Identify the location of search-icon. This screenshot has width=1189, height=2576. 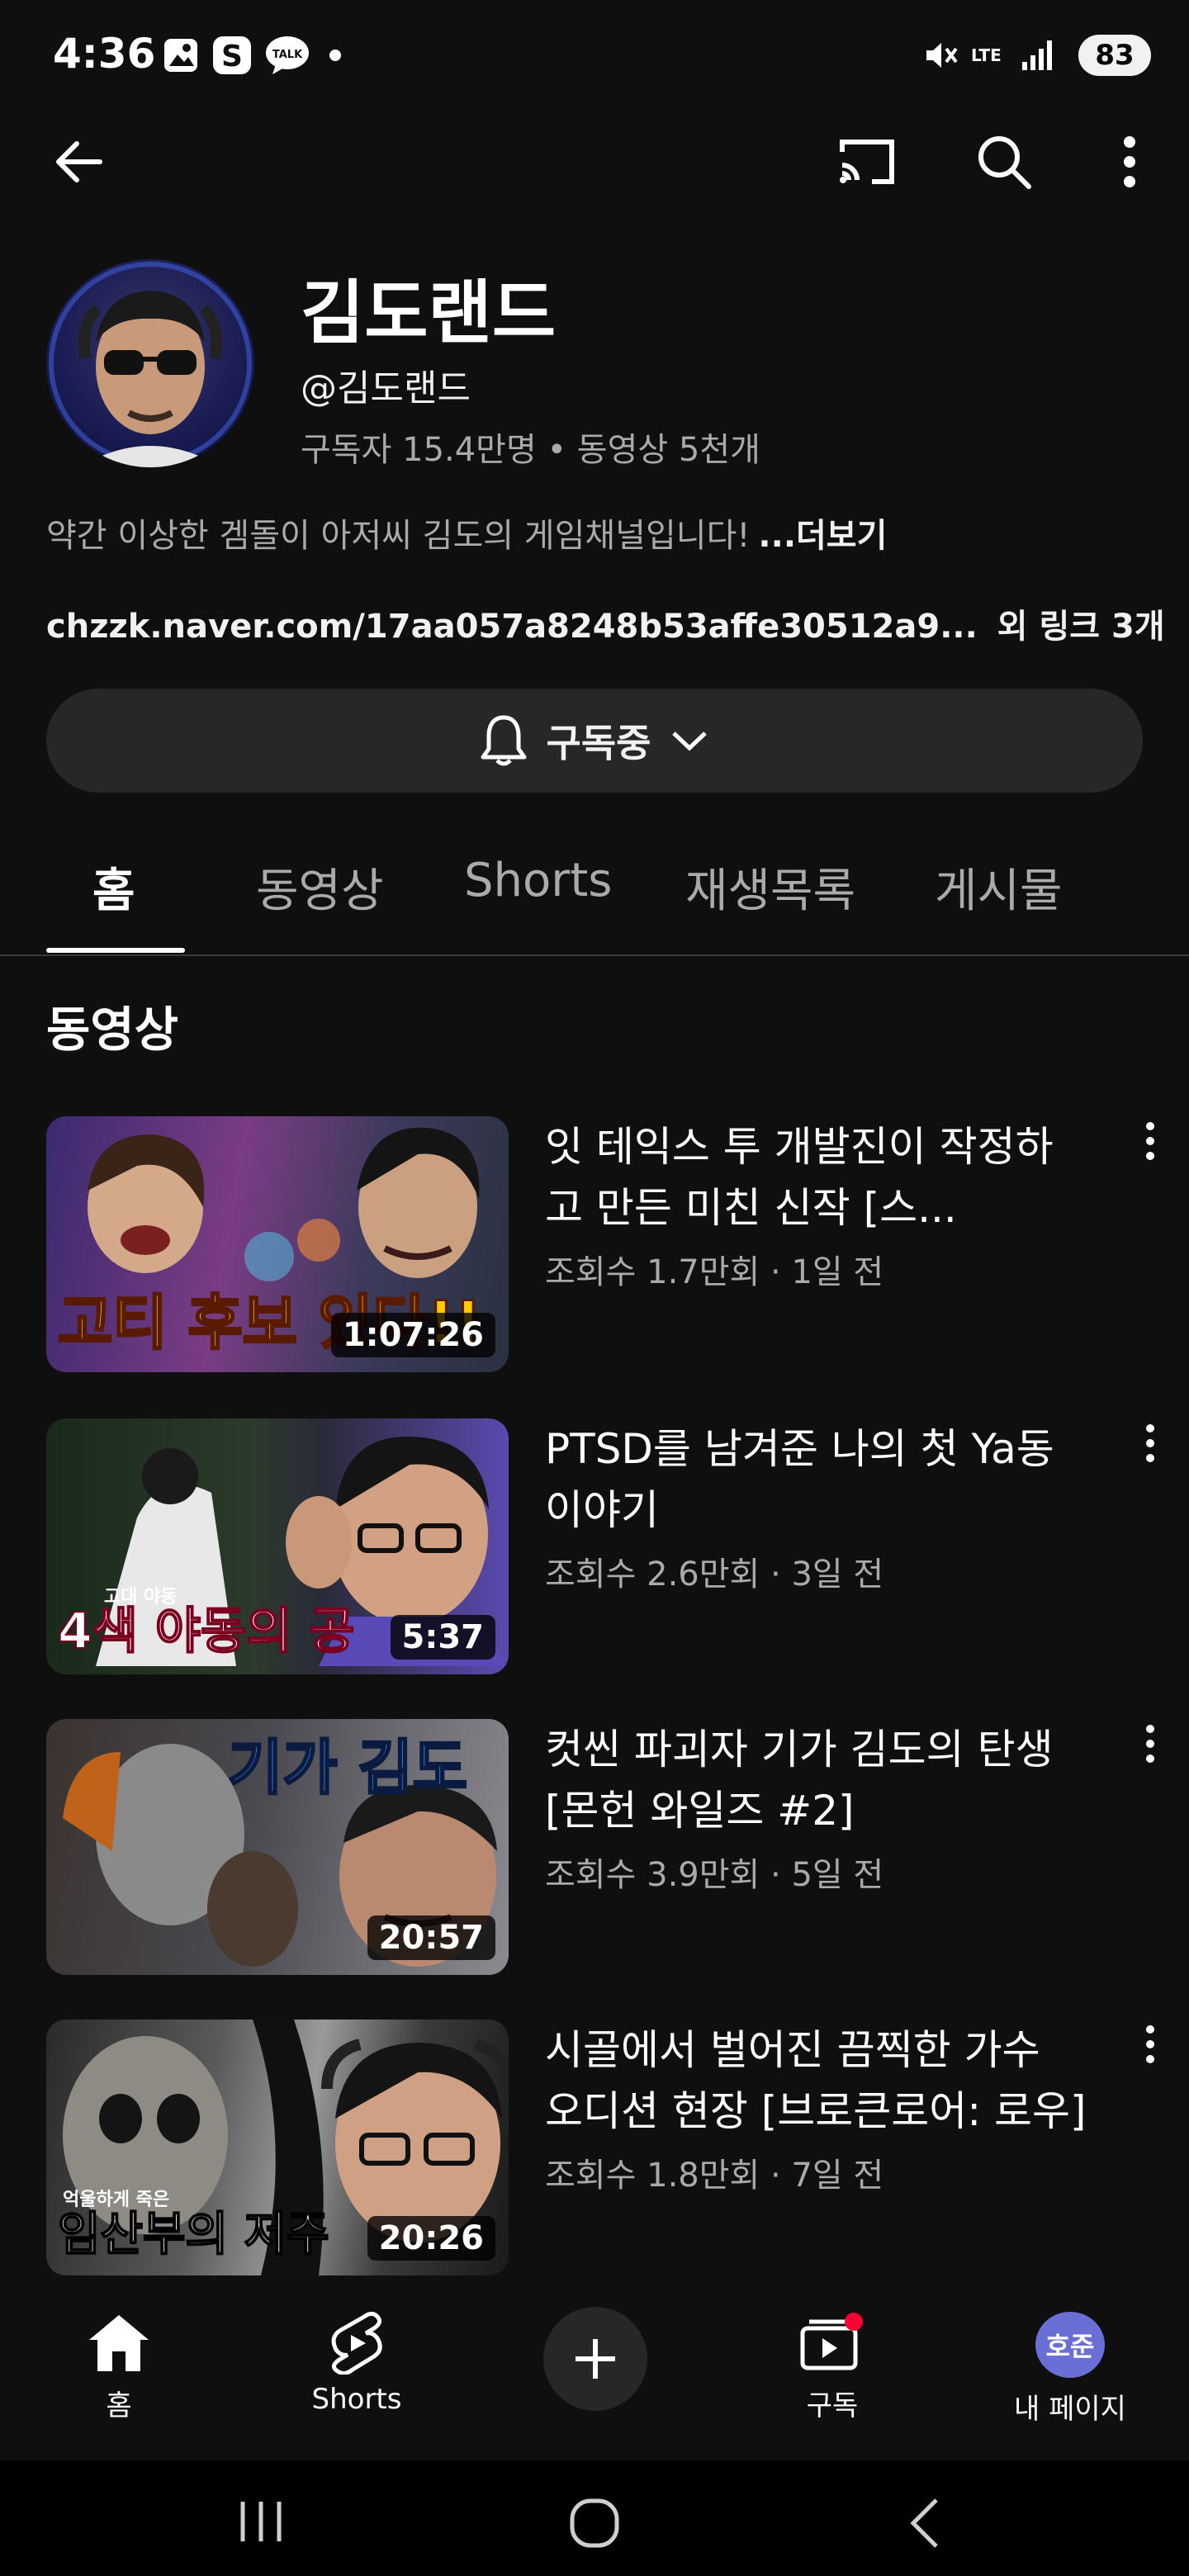
(1004, 162).